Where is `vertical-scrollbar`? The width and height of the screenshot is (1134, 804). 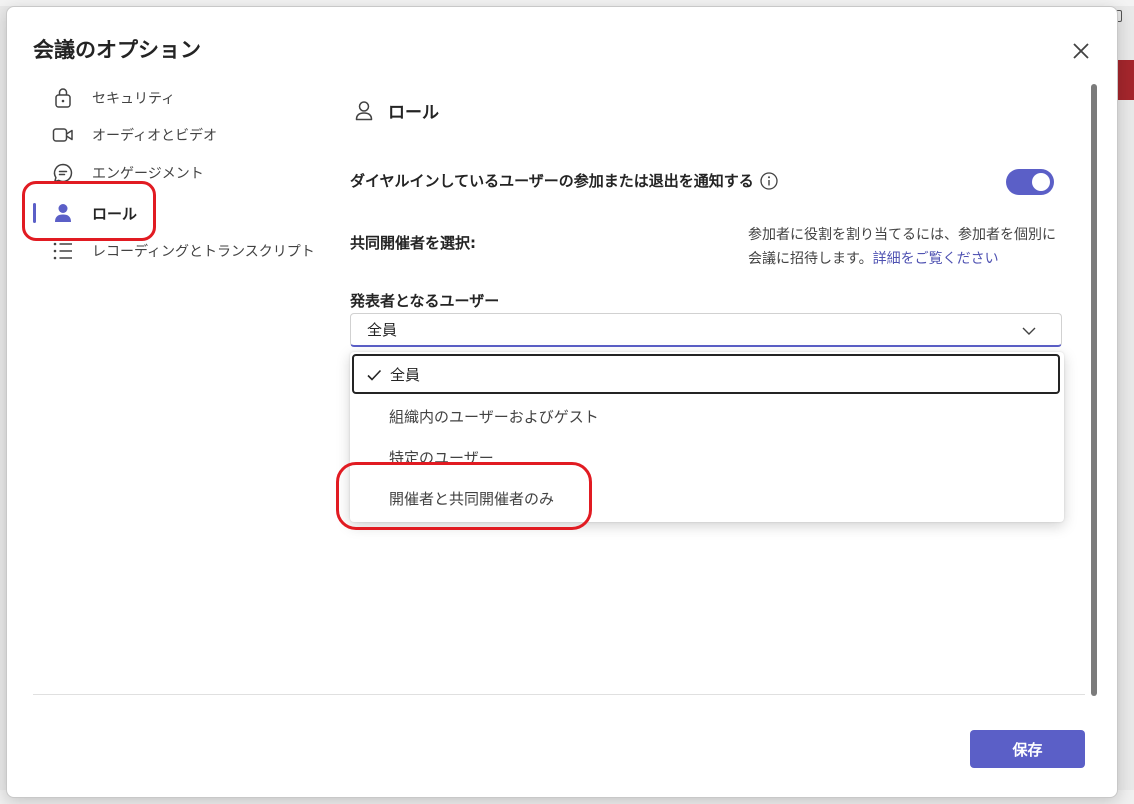
vertical-scrollbar is located at coordinates (1094, 390).